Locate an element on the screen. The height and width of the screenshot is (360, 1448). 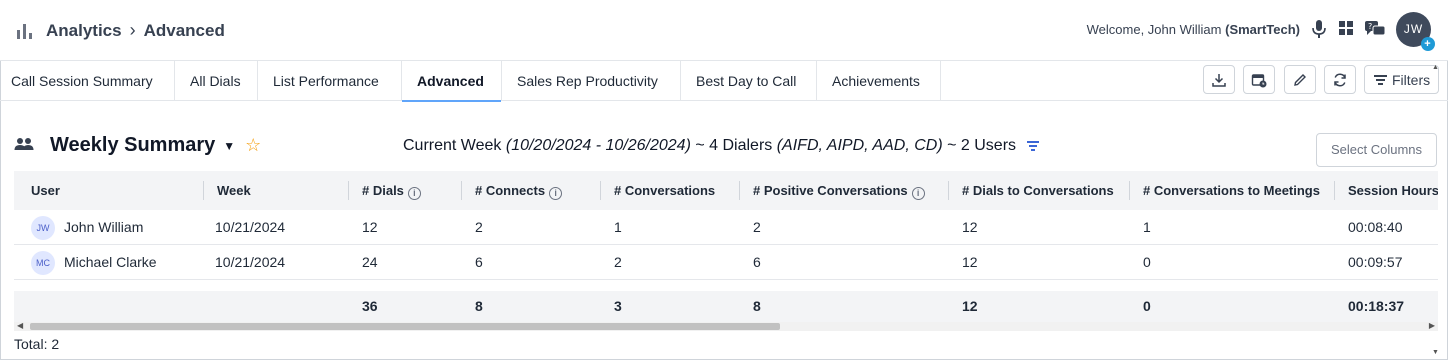
tab-all-dials: All Dials is located at coordinates (216, 81).